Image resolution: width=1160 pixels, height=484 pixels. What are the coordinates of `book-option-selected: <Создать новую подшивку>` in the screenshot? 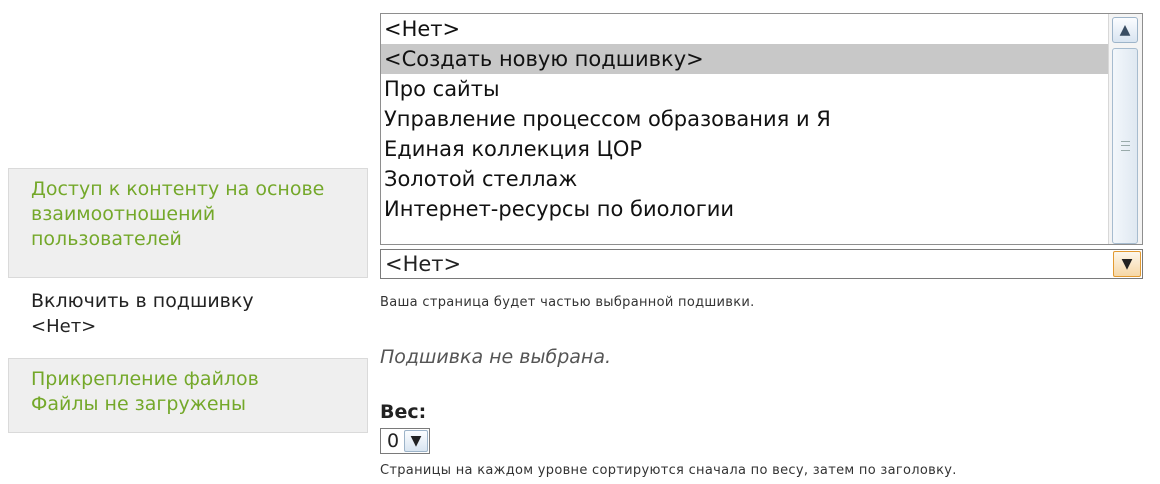 It's located at (761, 59).